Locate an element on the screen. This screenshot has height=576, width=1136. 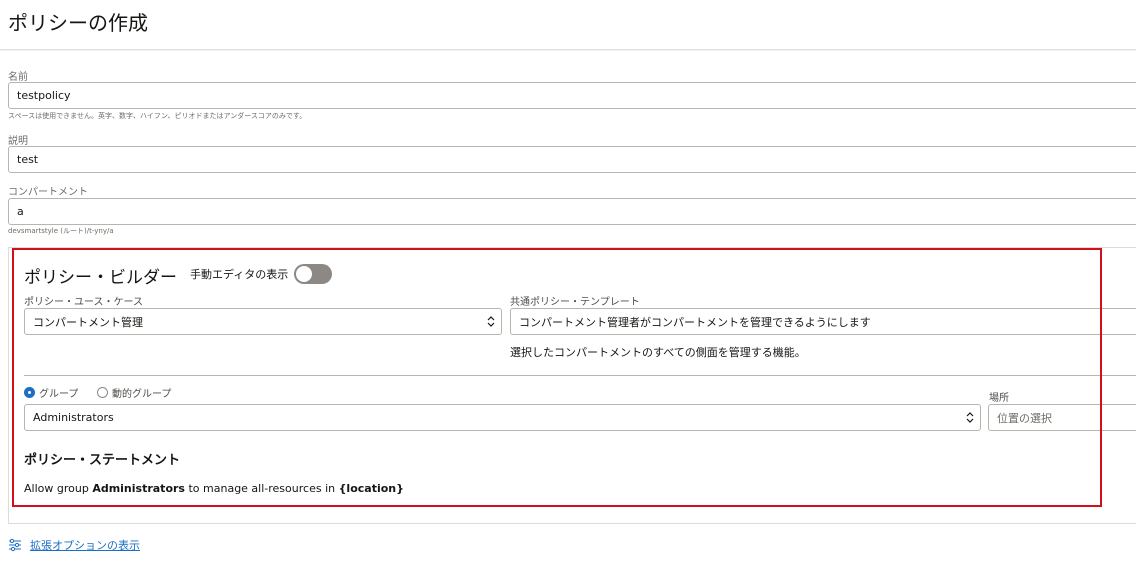
compartment-value: a is located at coordinates (20, 211).